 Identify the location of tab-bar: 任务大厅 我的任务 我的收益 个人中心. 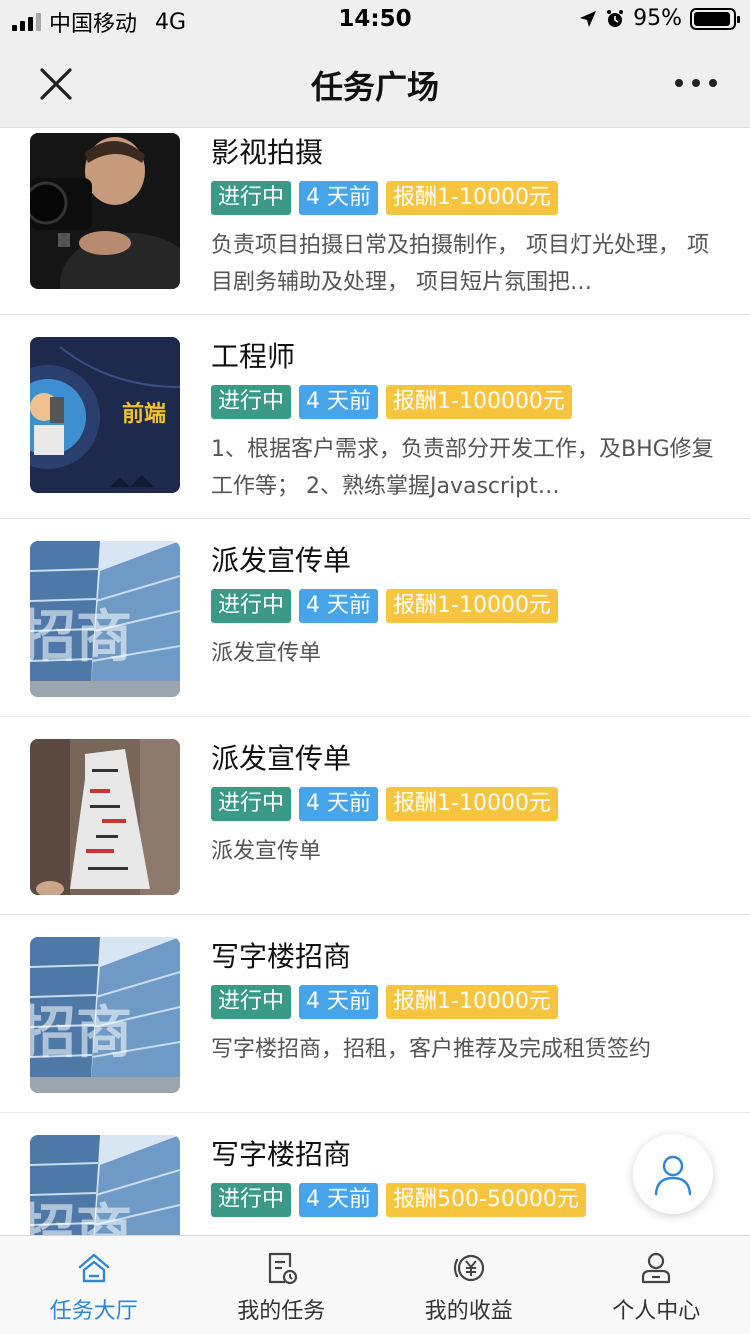
(375, 1284).